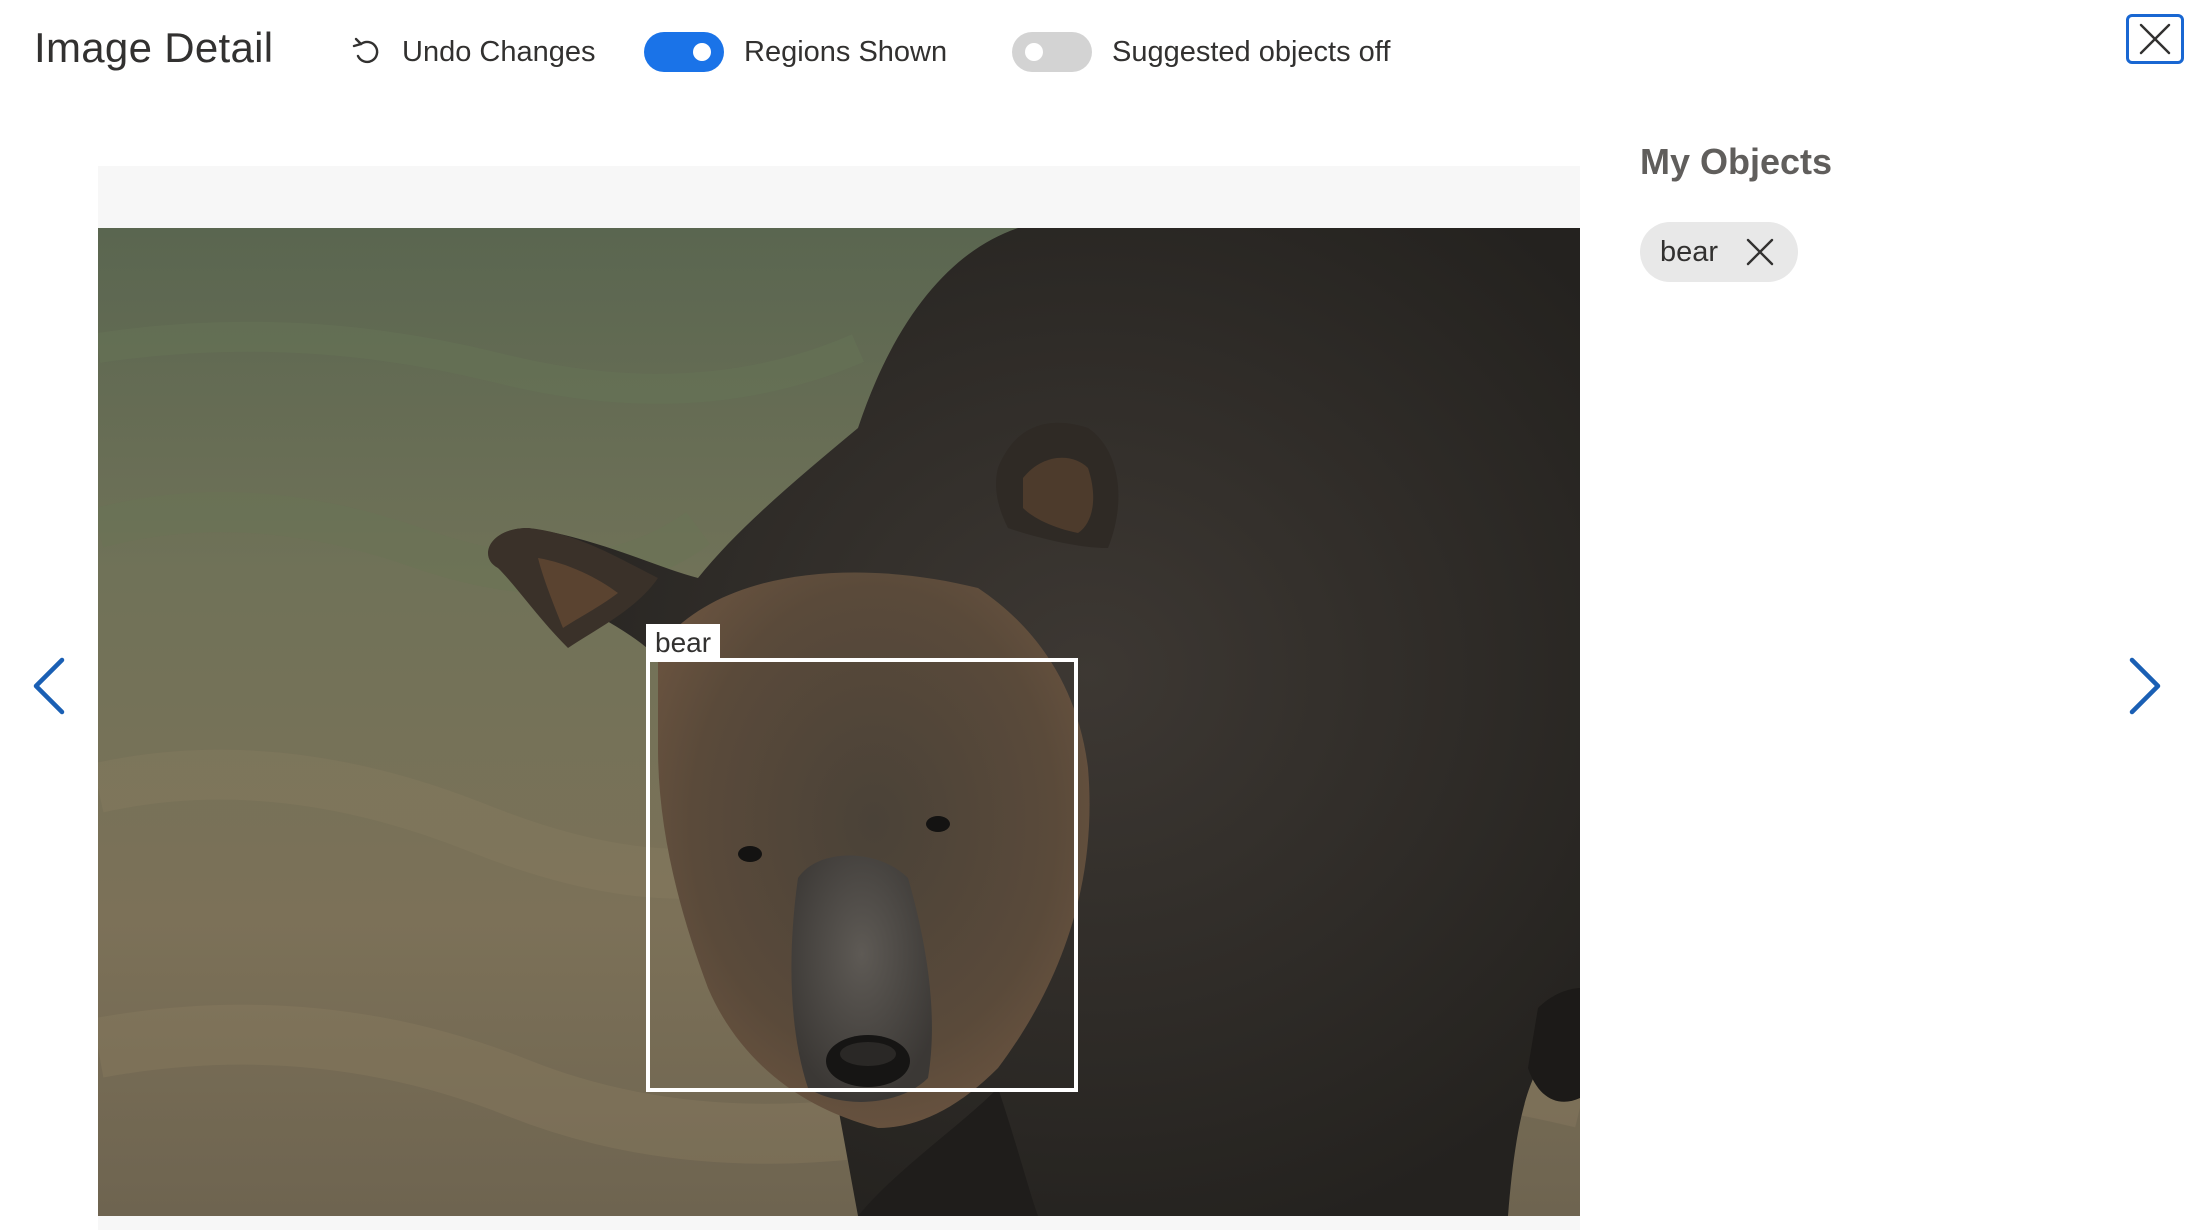 The width and height of the screenshot is (2206, 1230). Describe the element at coordinates (365, 50) in the screenshot. I see `undo-icon` at that location.